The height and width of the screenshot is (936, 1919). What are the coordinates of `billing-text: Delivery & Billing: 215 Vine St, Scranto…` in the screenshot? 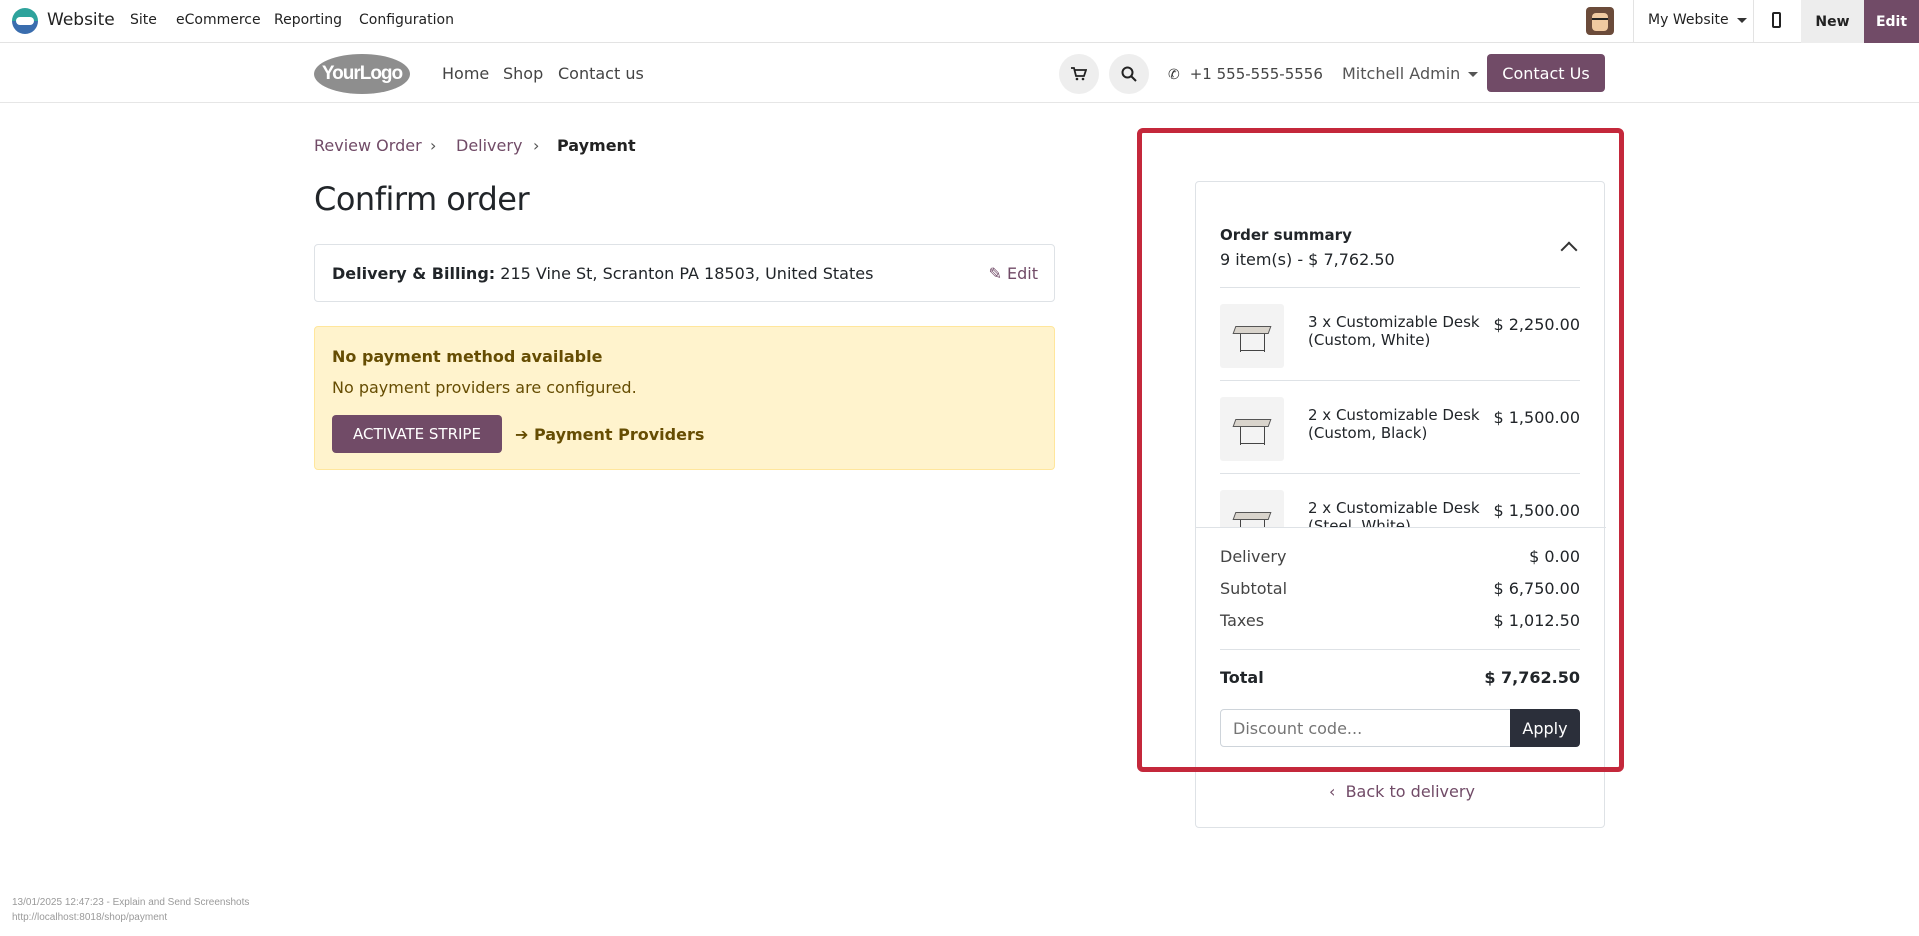 It's located at (602, 273).